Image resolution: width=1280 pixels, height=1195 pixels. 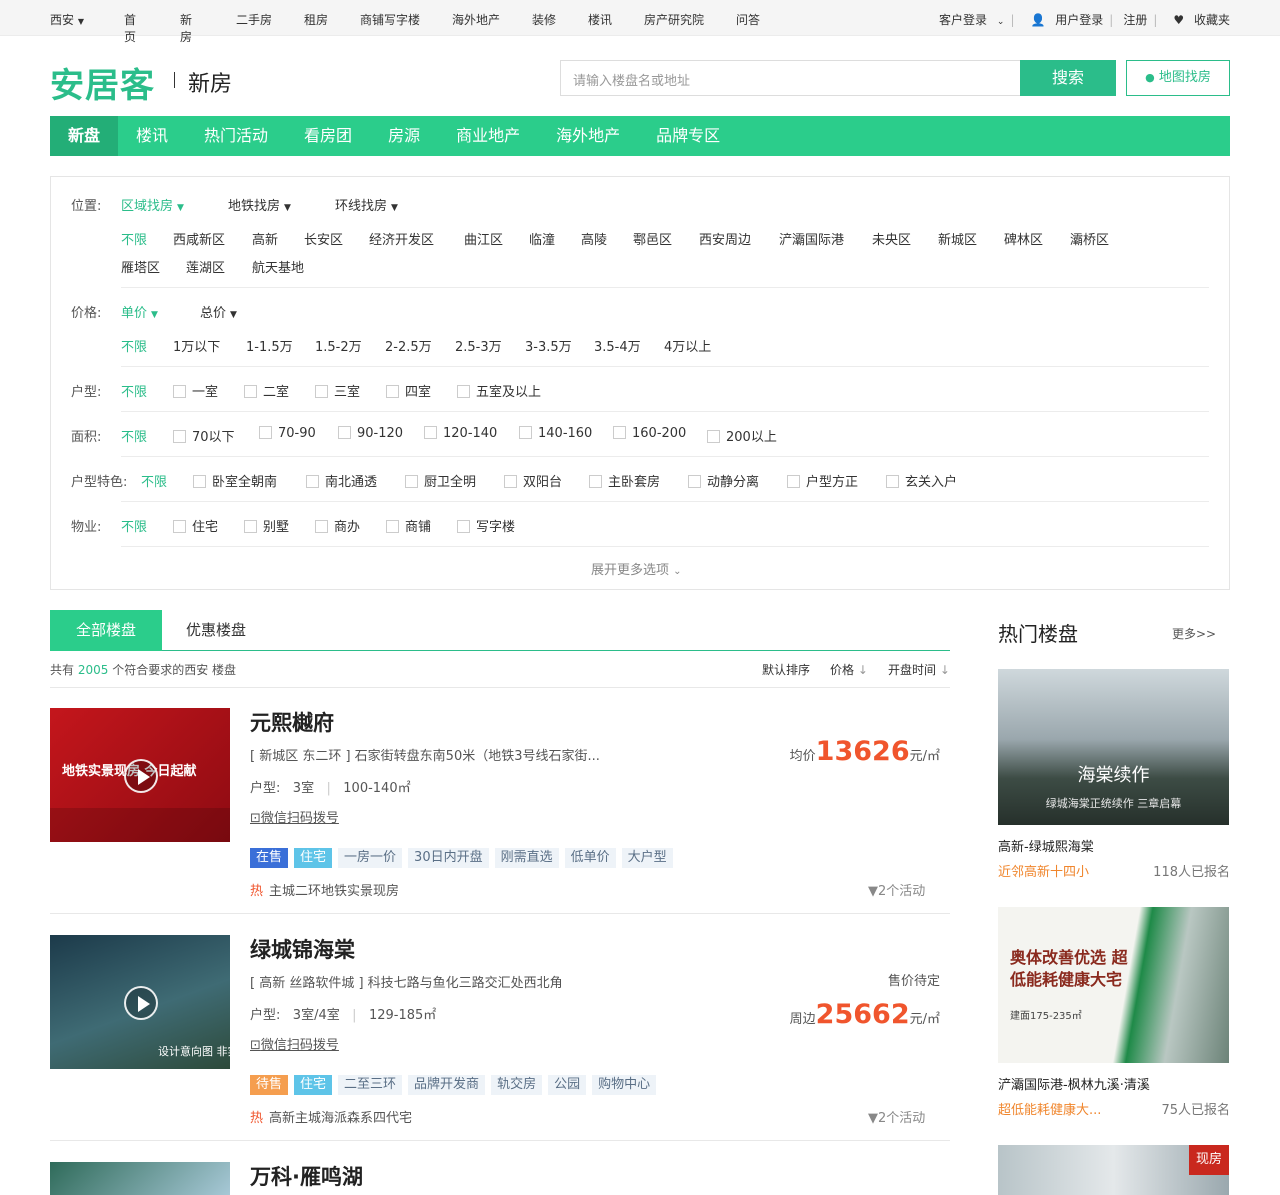 I want to click on listing-thumbnail: 设计意向图 非实, so click(x=140, y=1002).